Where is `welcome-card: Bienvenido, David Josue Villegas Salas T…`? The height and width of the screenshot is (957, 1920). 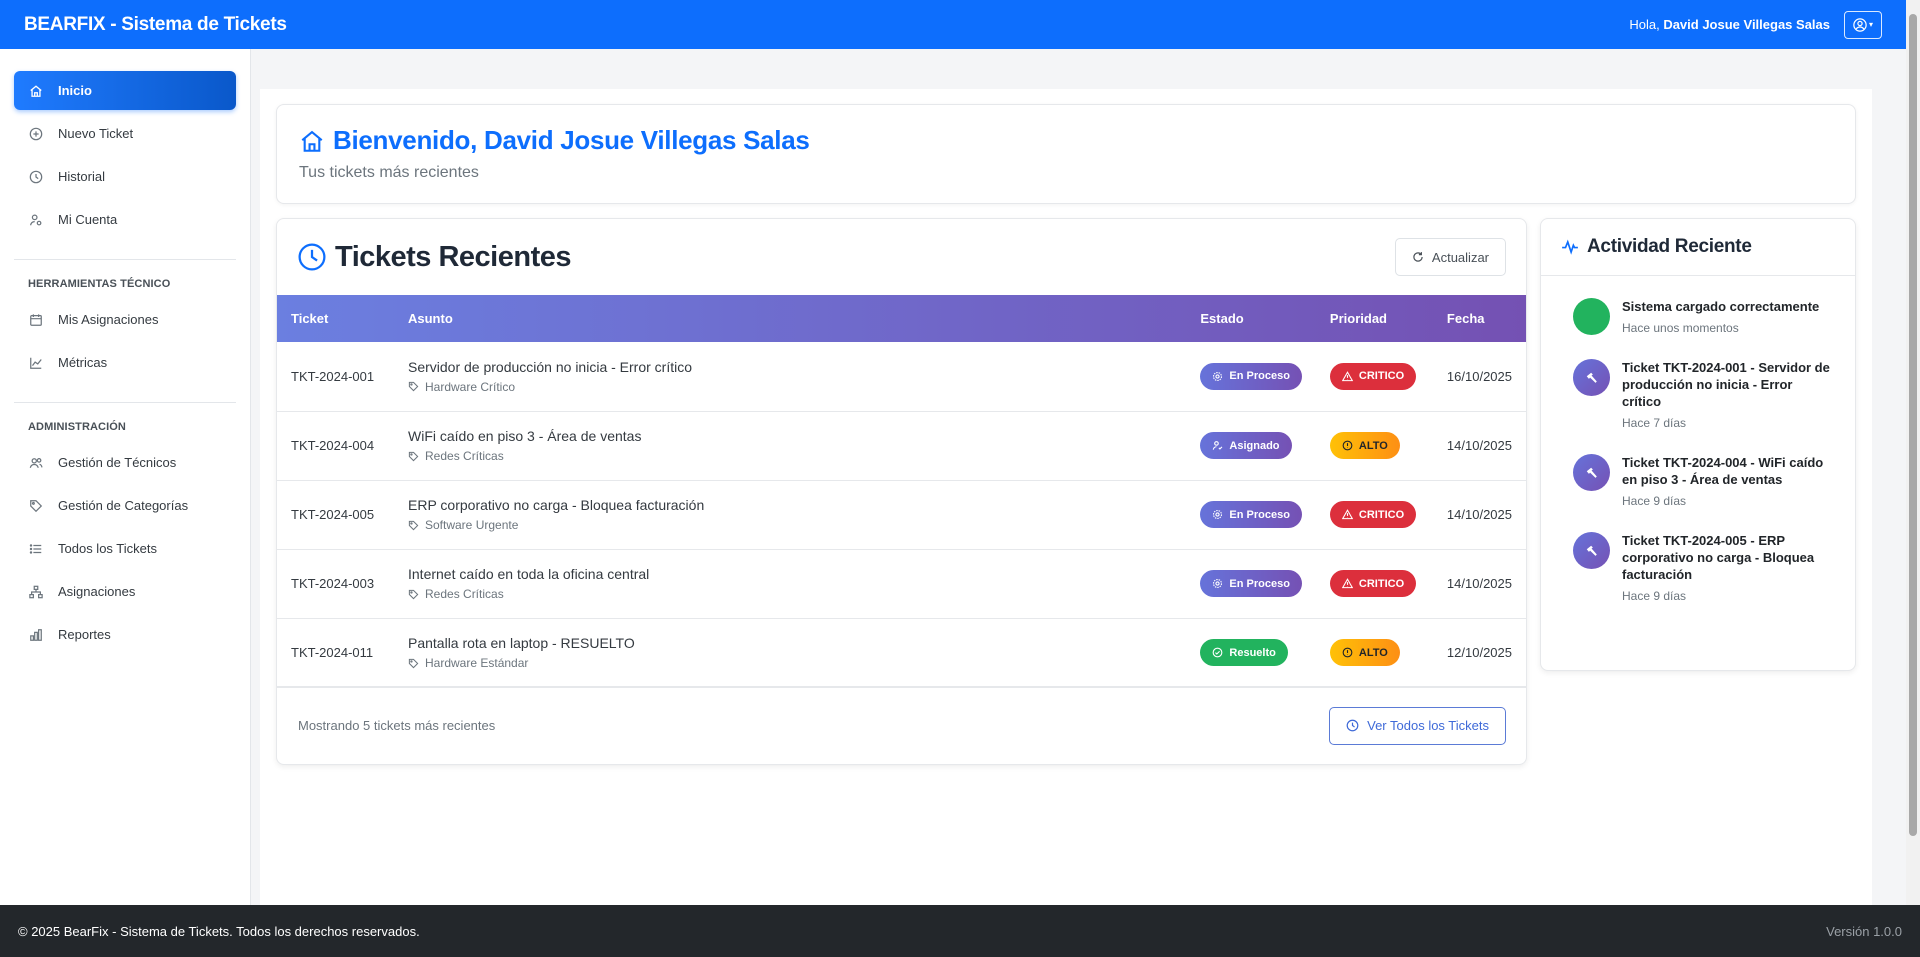 welcome-card: Bienvenido, David Josue Villegas Salas T… is located at coordinates (1066, 154).